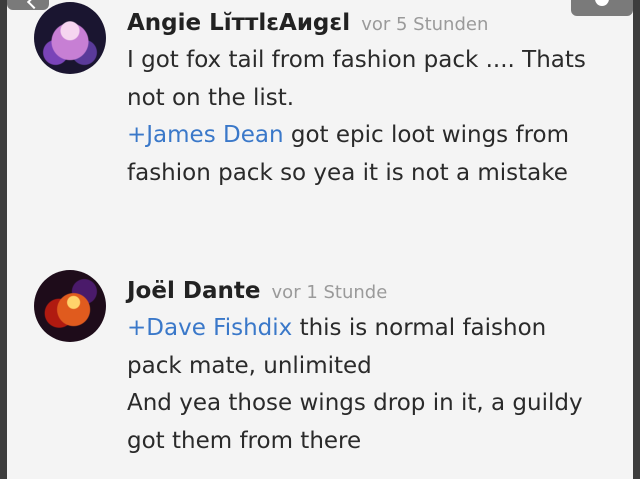  Describe the element at coordinates (205, 135) in the screenshot. I see `mention-link: +James Dean` at that location.